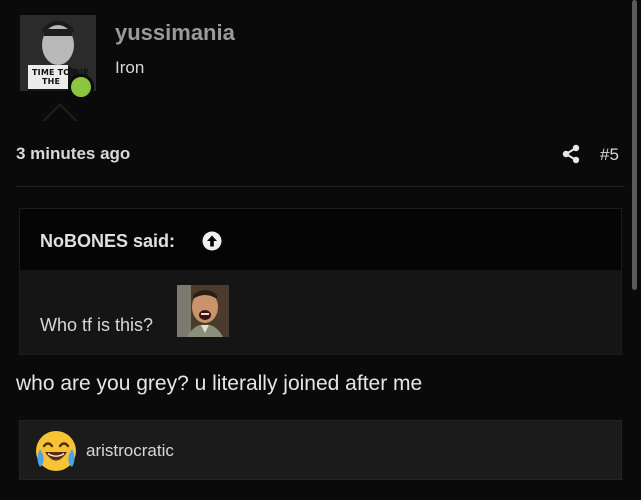 The width and height of the screenshot is (641, 500). I want to click on post-divider, so click(320, 186).